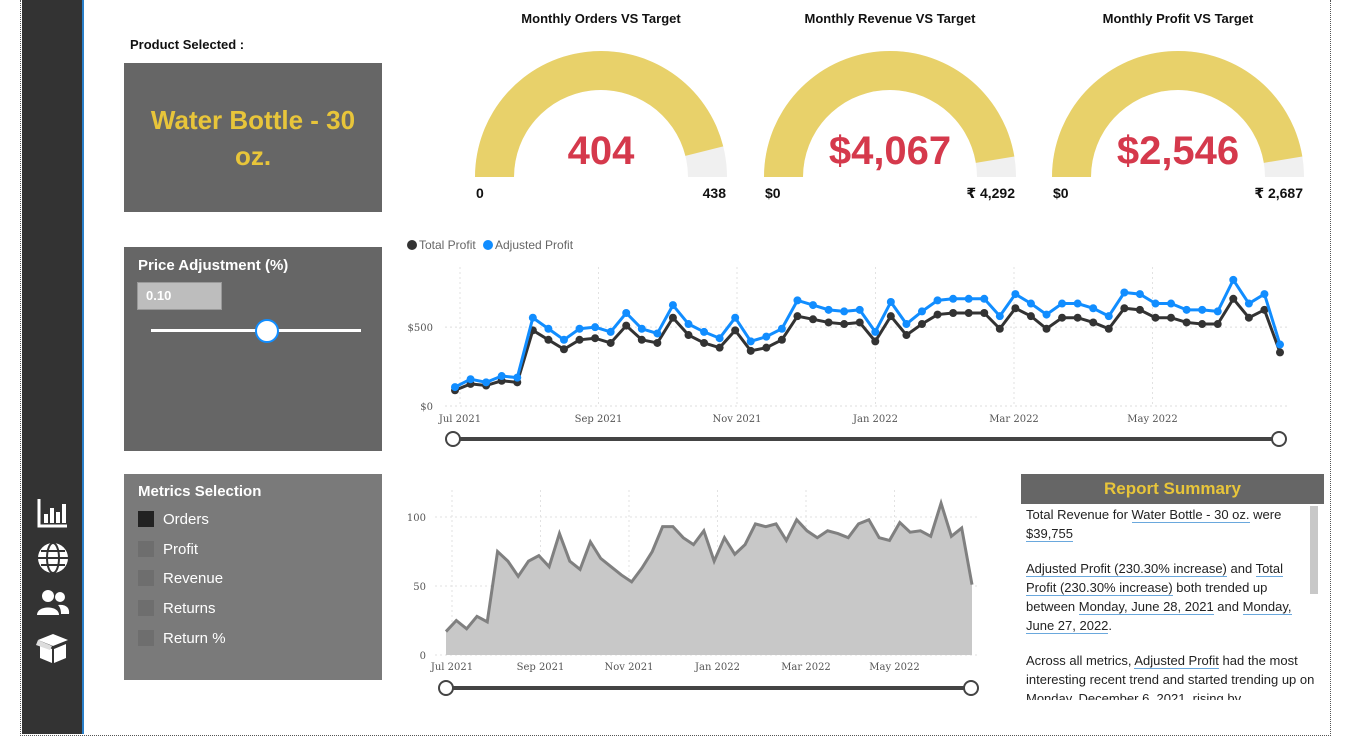 Image resolution: width=1350 pixels, height=738 pixels. I want to click on gauge-value-revenue: $4,067, so click(890, 151).